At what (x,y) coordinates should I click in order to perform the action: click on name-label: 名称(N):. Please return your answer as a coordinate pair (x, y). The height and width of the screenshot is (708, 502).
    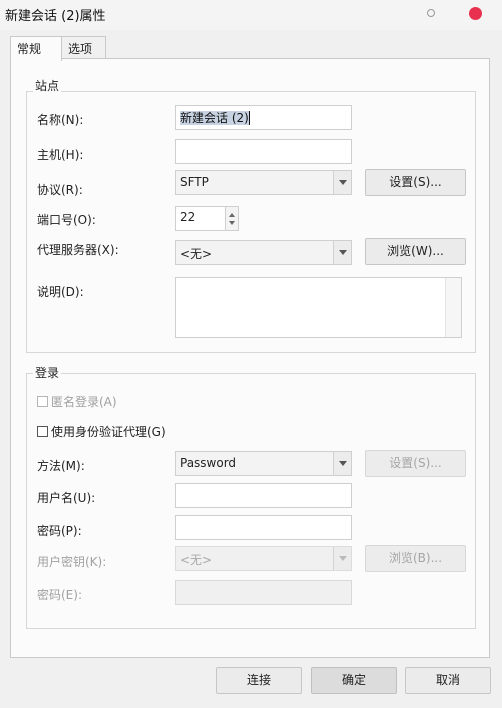
    Looking at the image, I should click on (60, 120).